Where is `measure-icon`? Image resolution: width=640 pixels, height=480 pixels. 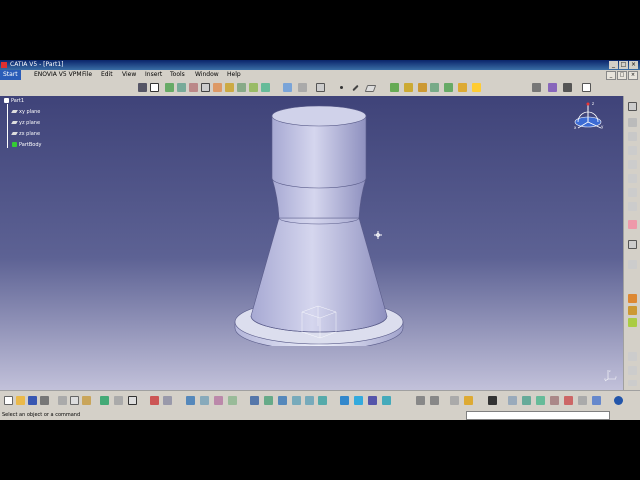
measure-icon is located at coordinates (536, 87).